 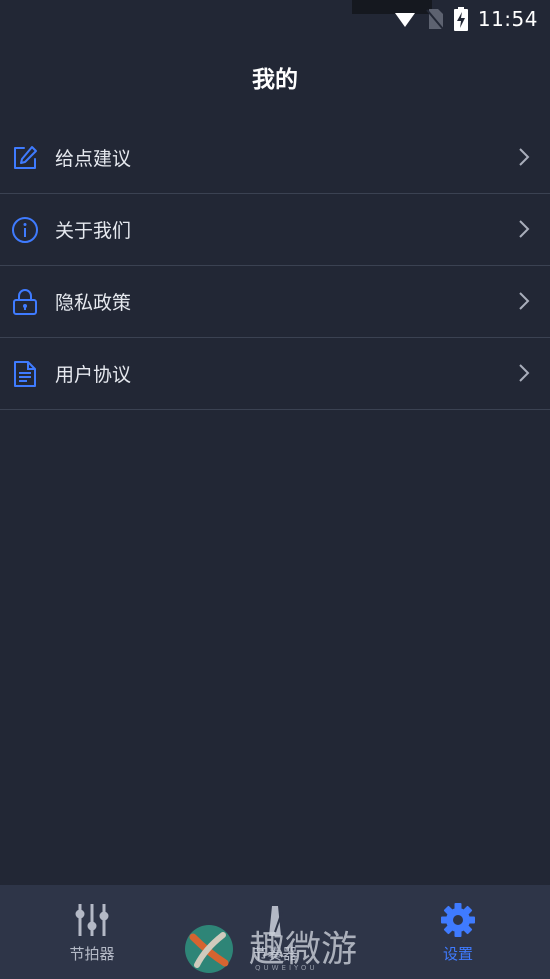 What do you see at coordinates (92, 954) in the screenshot?
I see `tab-label: 节拍器` at bounding box center [92, 954].